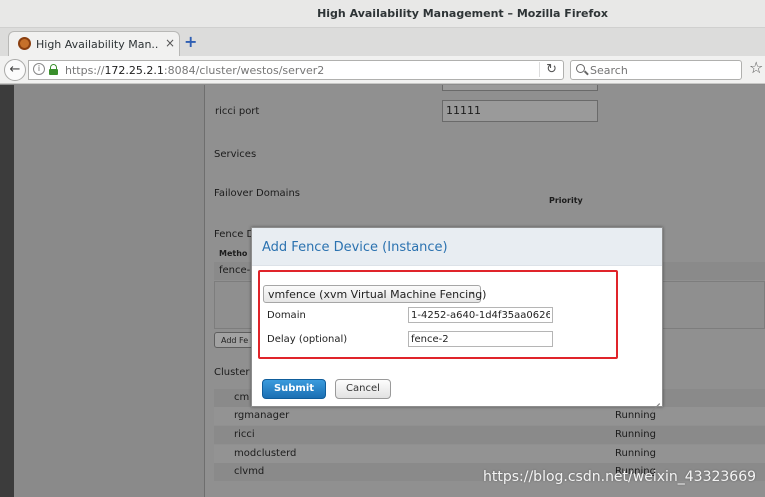  What do you see at coordinates (566, 200) in the screenshot?
I see `priority-column-header: Priority` at bounding box center [566, 200].